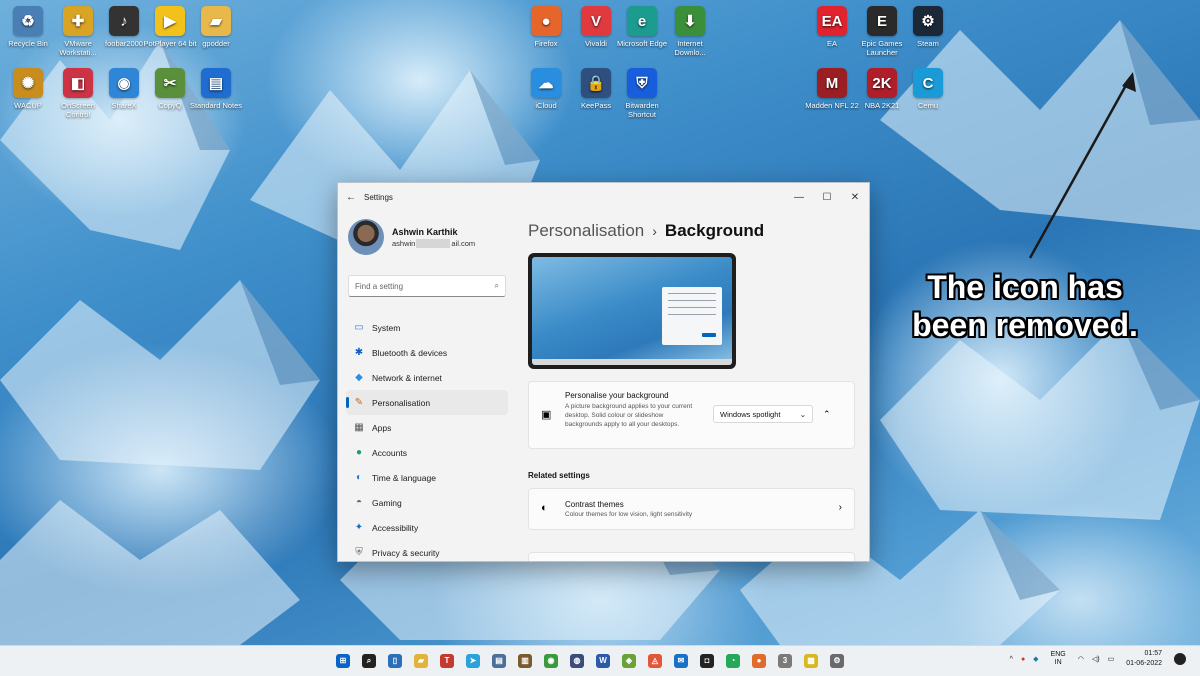 This screenshot has width=1200, height=676. What do you see at coordinates (427, 237) in the screenshot?
I see `user-profile: Ashwin Karthik ashwin ail.com` at bounding box center [427, 237].